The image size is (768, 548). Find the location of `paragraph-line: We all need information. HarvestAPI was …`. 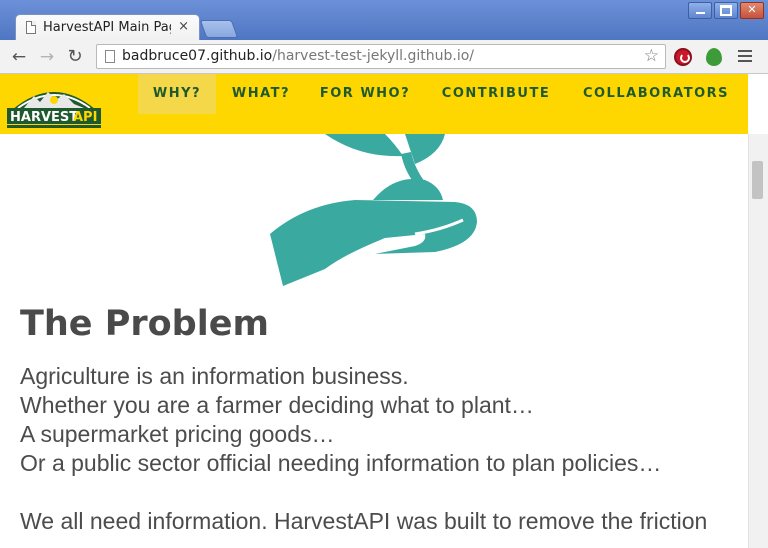

paragraph-line: We all need information. HarvestAPI was … is located at coordinates (364, 521).